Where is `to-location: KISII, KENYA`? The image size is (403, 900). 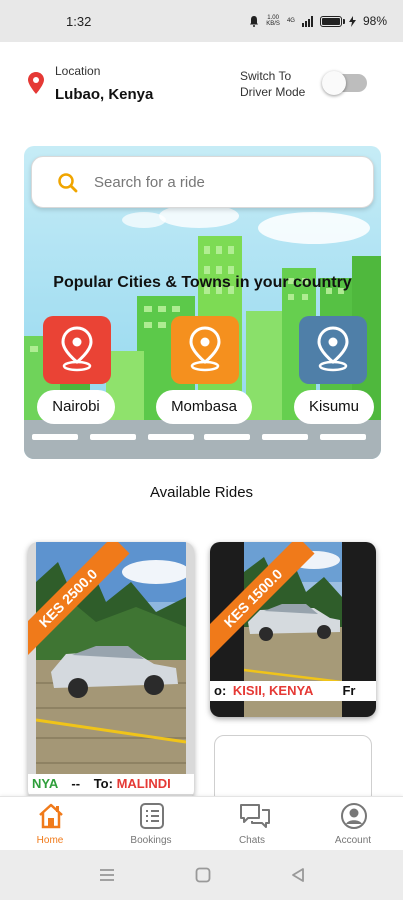 to-location: KISII, KENYA is located at coordinates (272, 690).